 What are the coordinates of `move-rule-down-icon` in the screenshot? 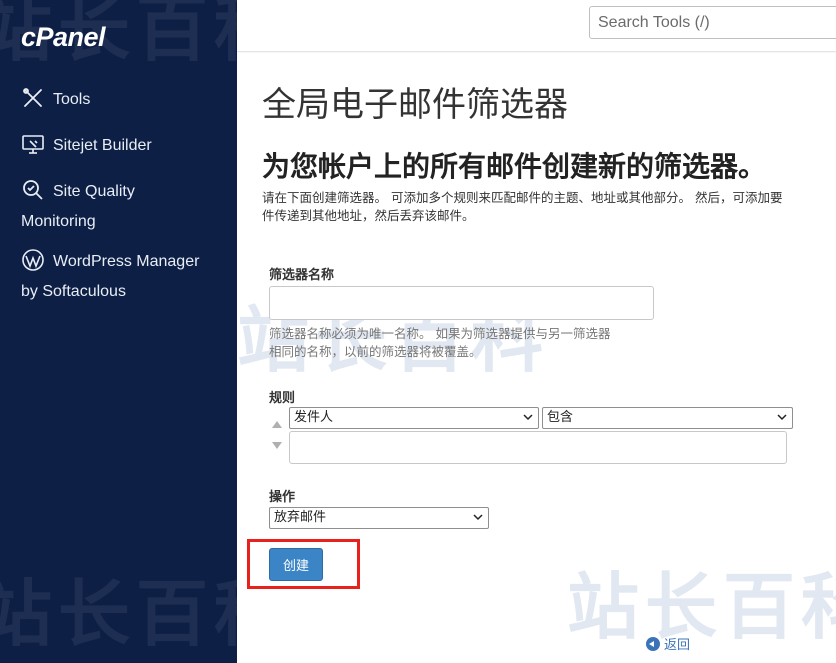 It's located at (277, 445).